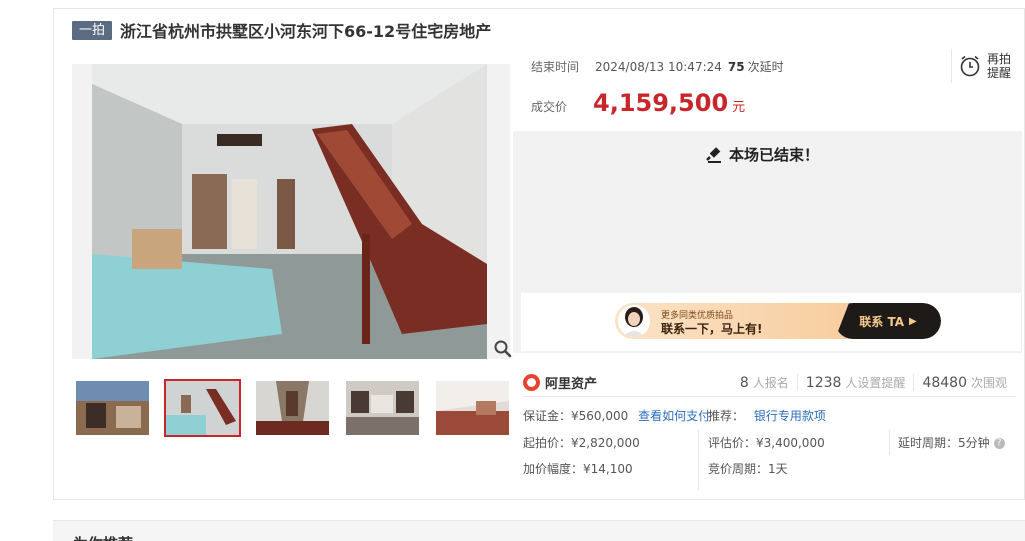  I want to click on deposit-value: ¥560,000, so click(600, 416).